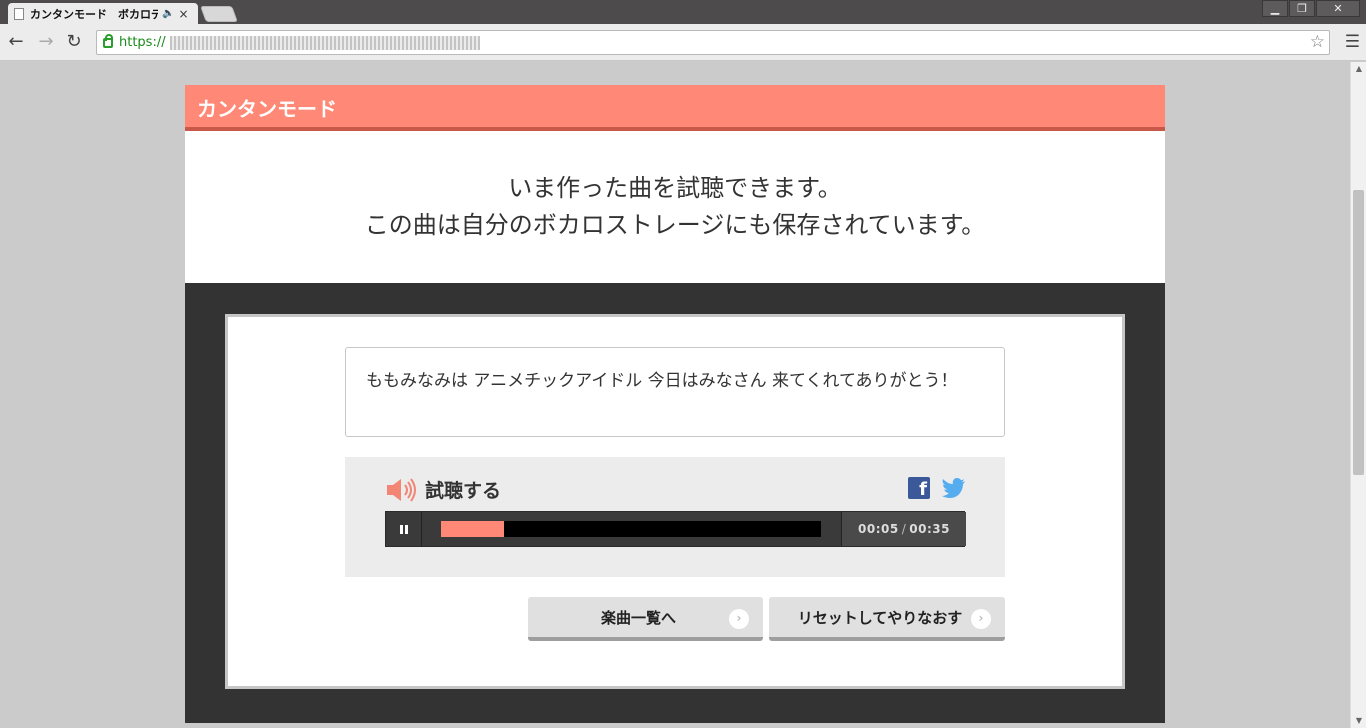  I want to click on reset-button: リセットしてやりなおす ›, so click(887, 619).